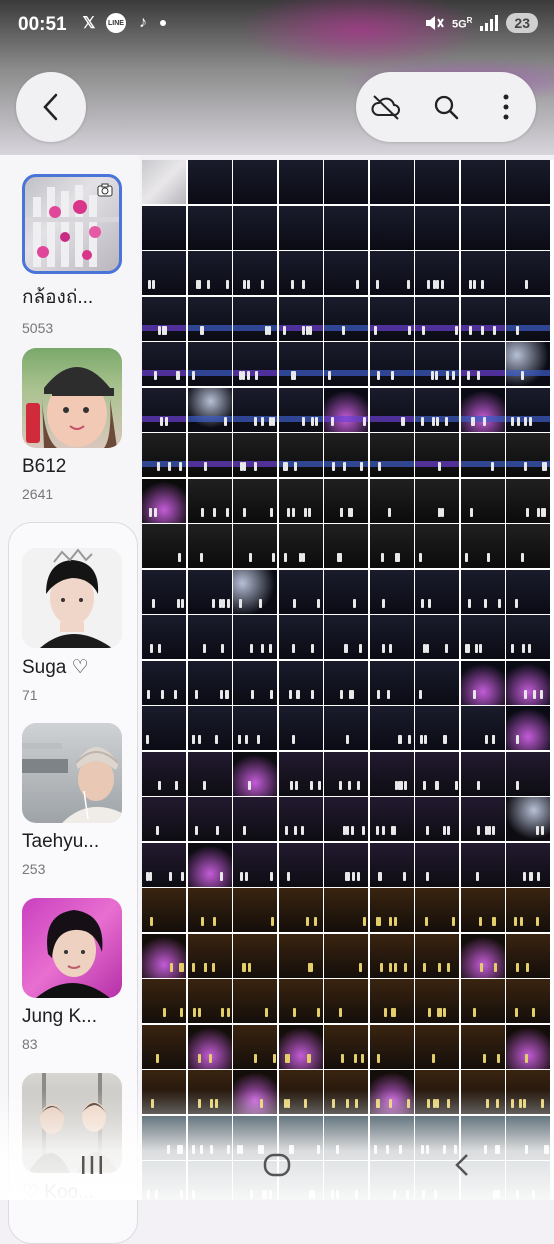  I want to click on album-taehyung: Taehyu... 253, so click(72, 800).